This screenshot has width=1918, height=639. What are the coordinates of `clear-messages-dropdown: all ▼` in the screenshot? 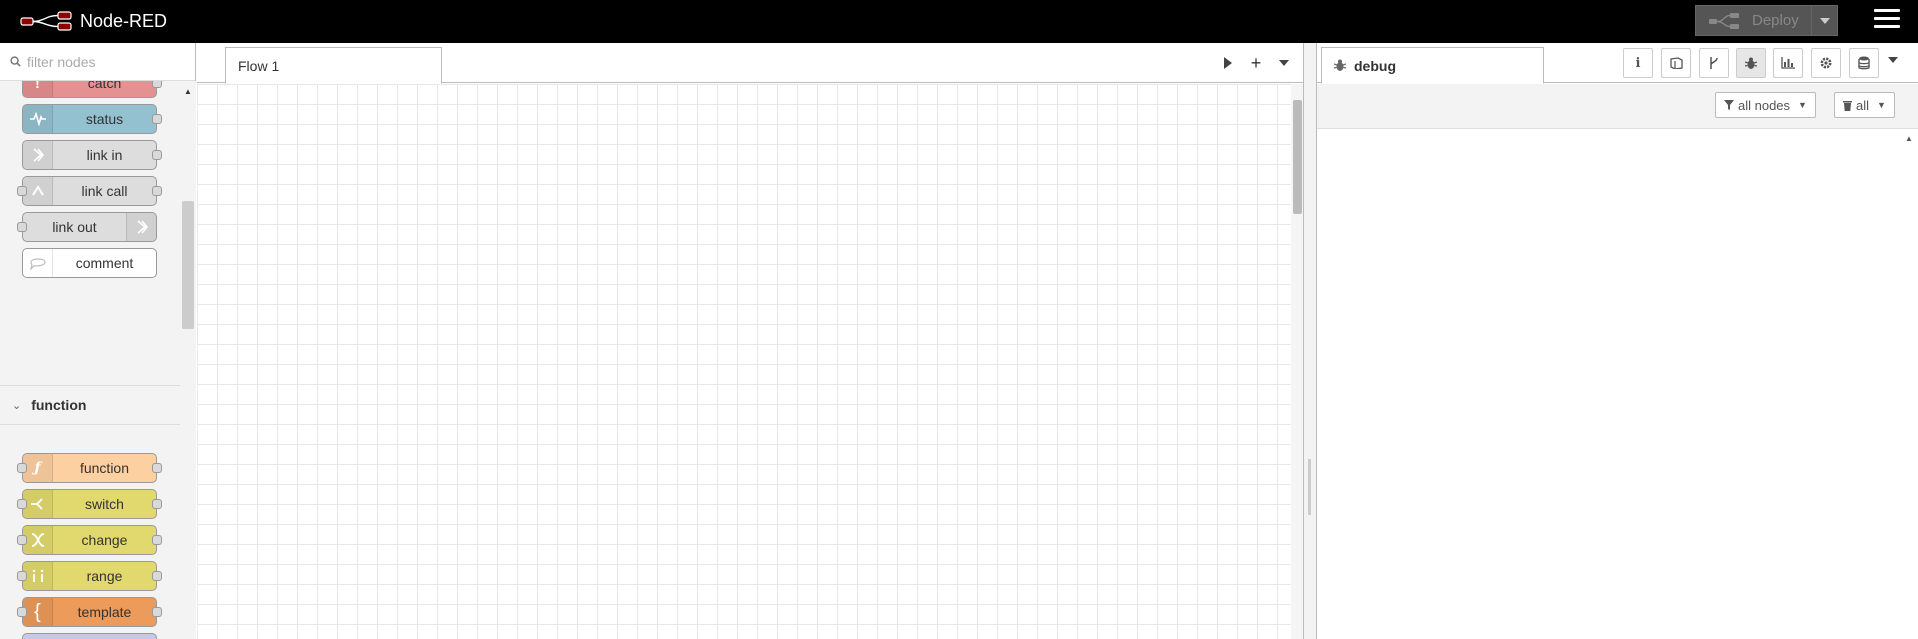 It's located at (1864, 105).